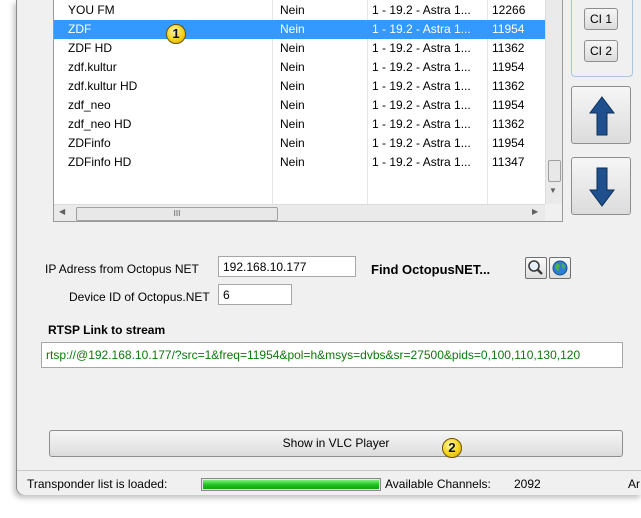 This screenshot has height=518, width=641. I want to click on network-button, so click(560, 268).